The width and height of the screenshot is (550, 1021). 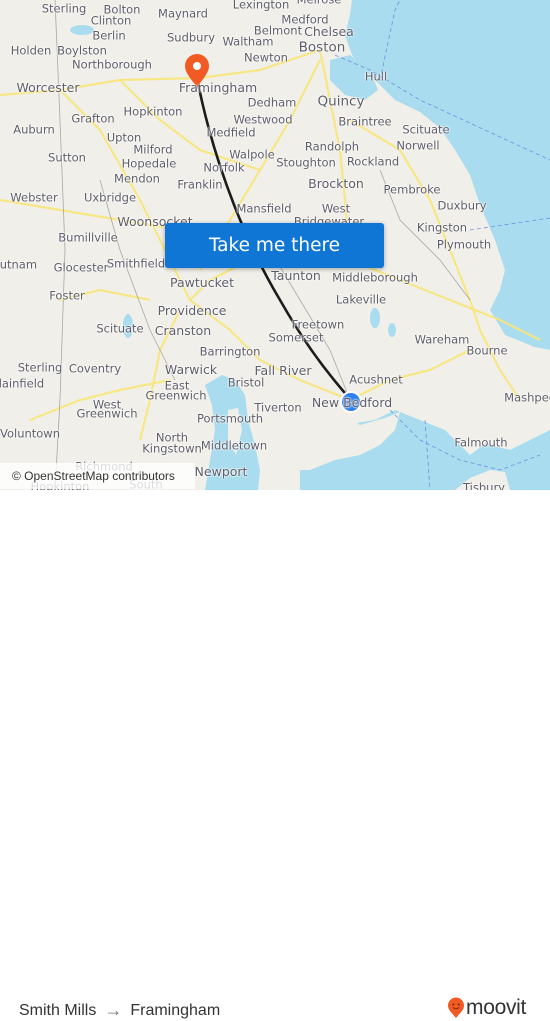 What do you see at coordinates (34, 129) in the screenshot?
I see `place-label: Auburn` at bounding box center [34, 129].